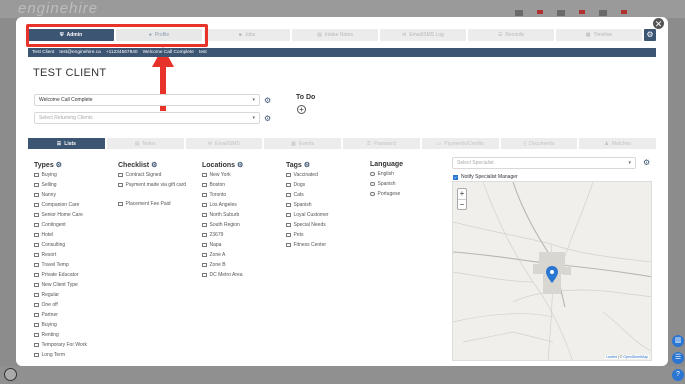 Image resolution: width=685 pixels, height=384 pixels. Describe the element at coordinates (647, 163) in the screenshot. I see `specialist-gear-icon: ⚙` at that location.